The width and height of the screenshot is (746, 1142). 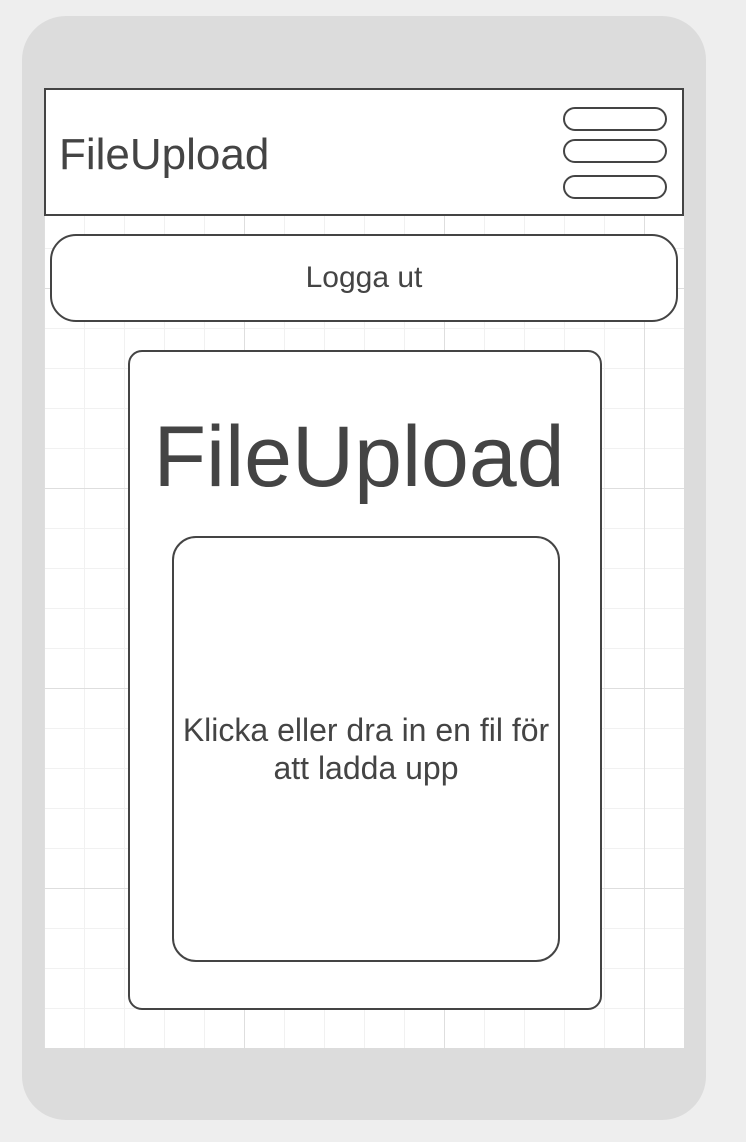 What do you see at coordinates (359, 457) in the screenshot?
I see `page-title: FileUpload` at bounding box center [359, 457].